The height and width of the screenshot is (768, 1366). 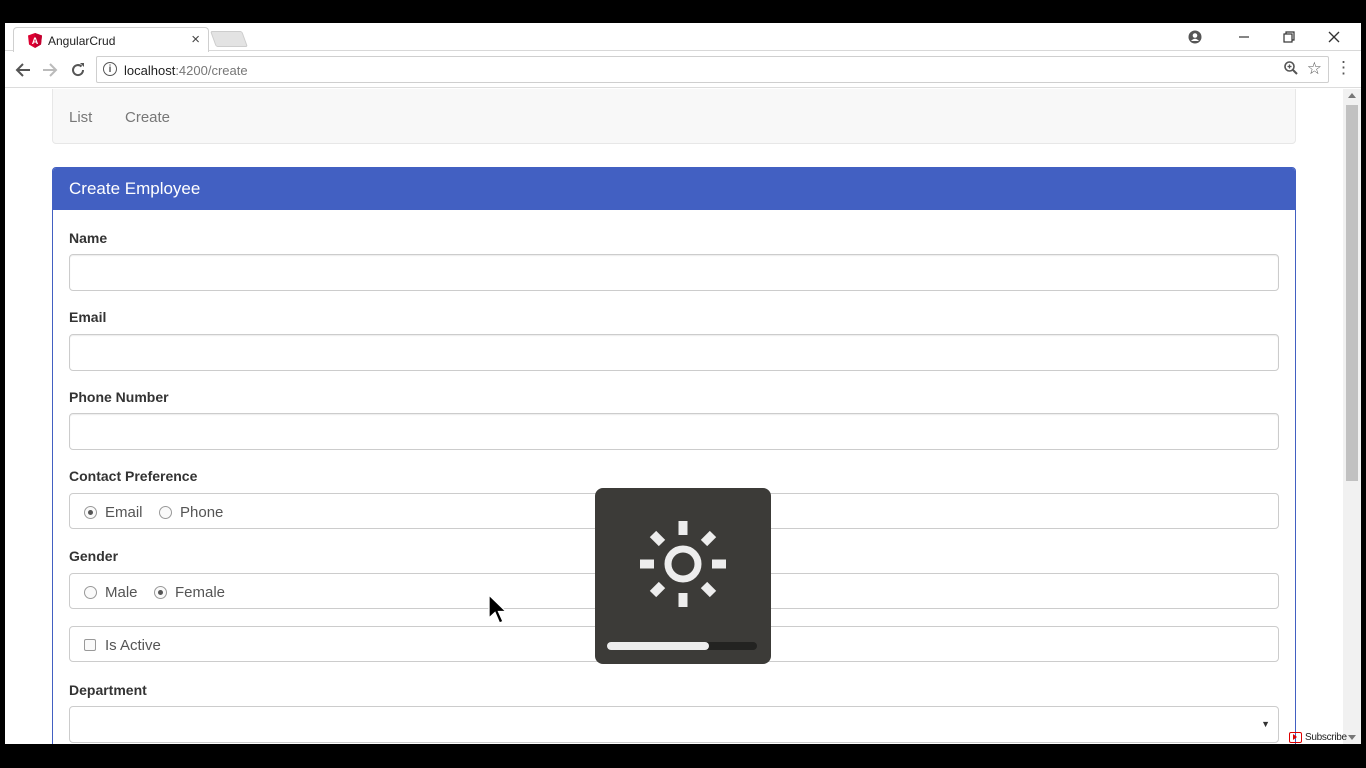 What do you see at coordinates (674, 272) in the screenshot?
I see `name-input` at bounding box center [674, 272].